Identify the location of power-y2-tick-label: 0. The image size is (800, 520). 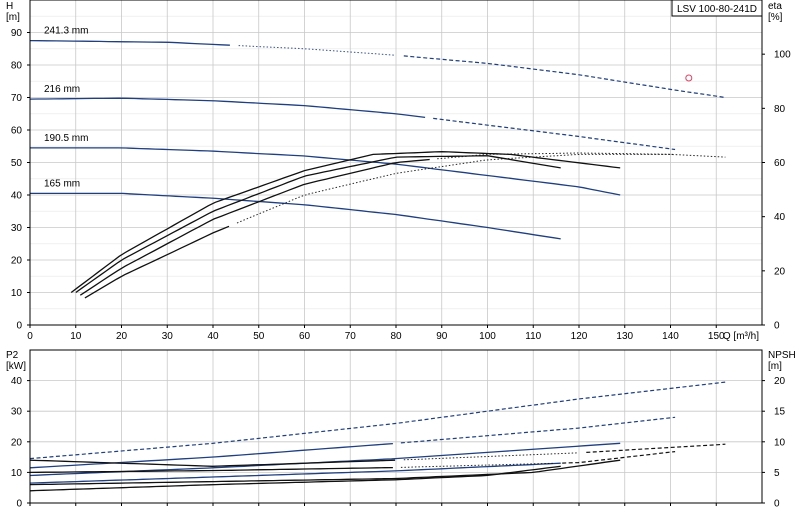
(777, 504).